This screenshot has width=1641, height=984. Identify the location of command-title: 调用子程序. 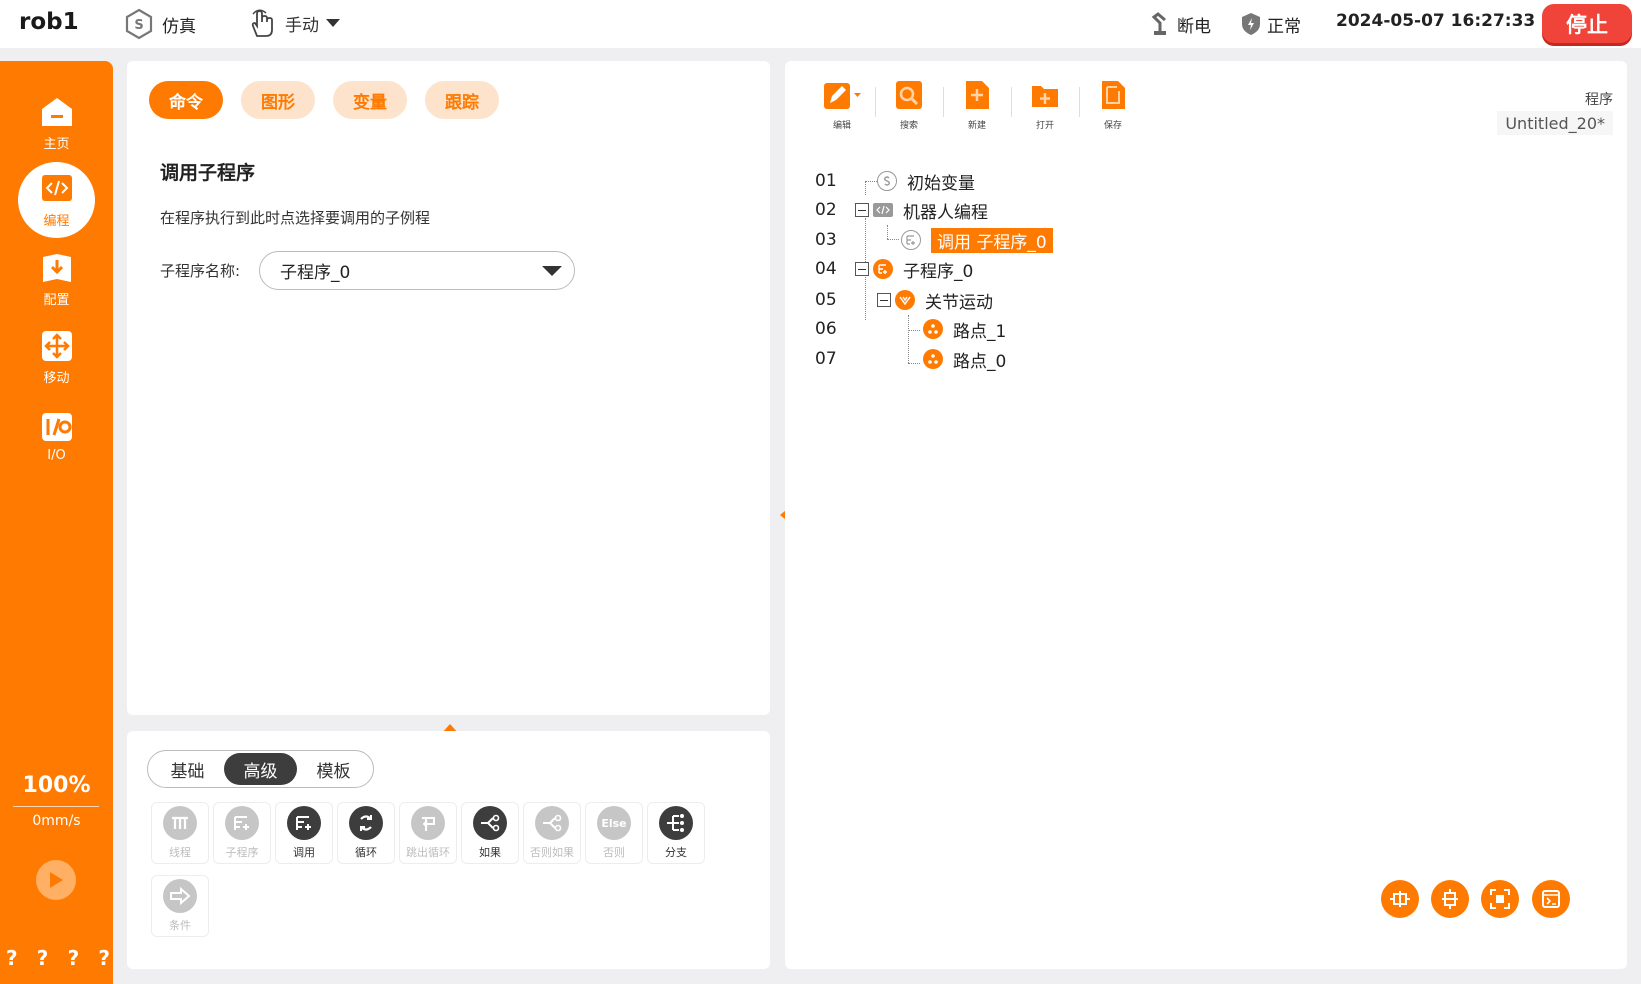
(208, 173).